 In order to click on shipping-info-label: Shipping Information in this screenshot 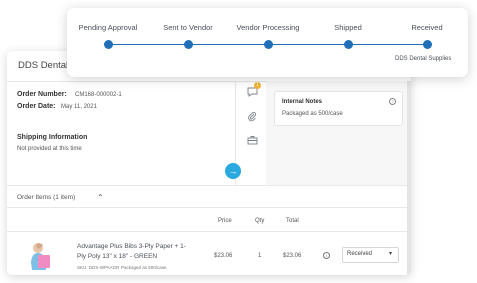, I will do `click(52, 137)`.